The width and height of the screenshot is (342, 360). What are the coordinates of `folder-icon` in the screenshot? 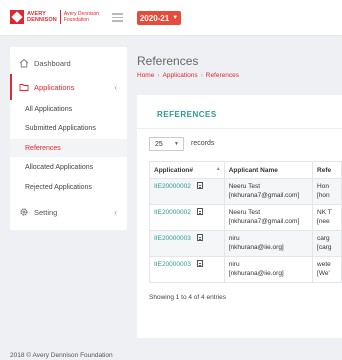 It's located at (24, 87).